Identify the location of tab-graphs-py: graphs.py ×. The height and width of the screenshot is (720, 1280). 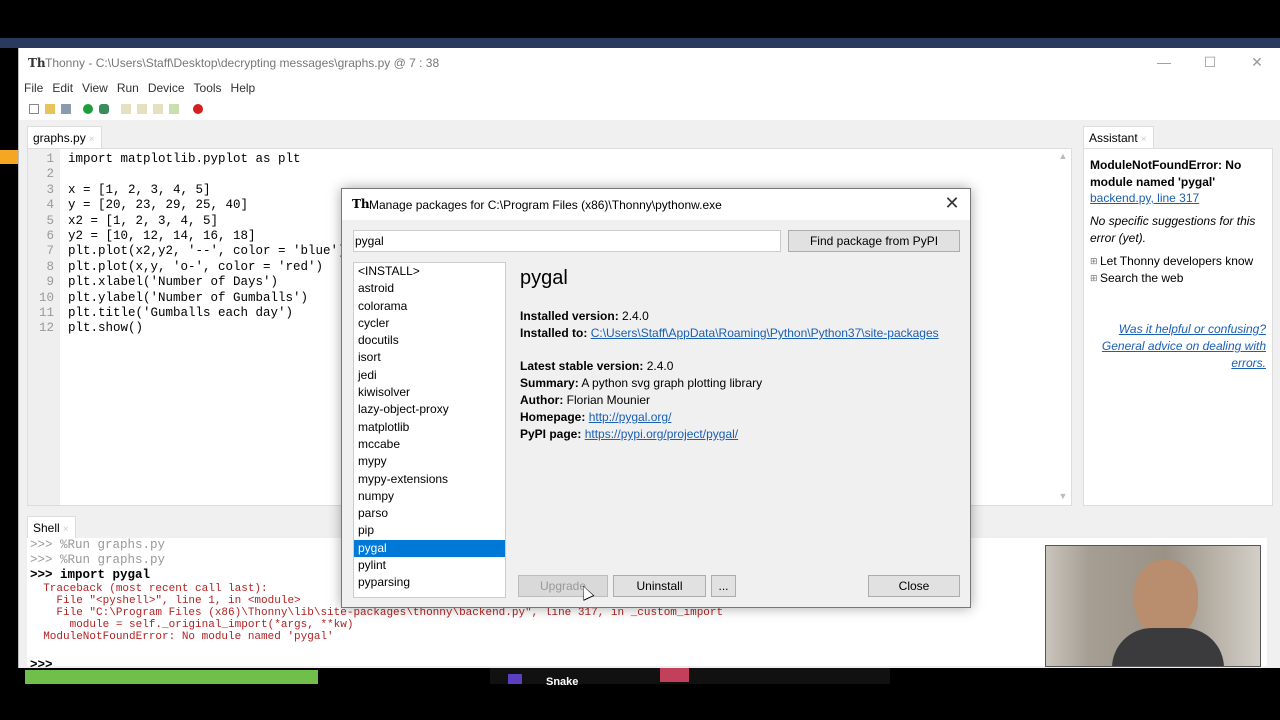
(64, 137).